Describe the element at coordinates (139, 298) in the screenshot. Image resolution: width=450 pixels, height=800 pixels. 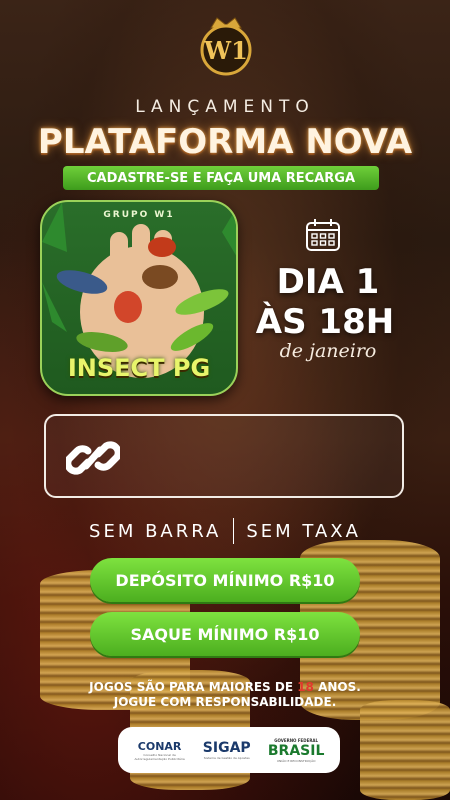
I see `game-card: GRUPO W1 INSECT PG` at that location.